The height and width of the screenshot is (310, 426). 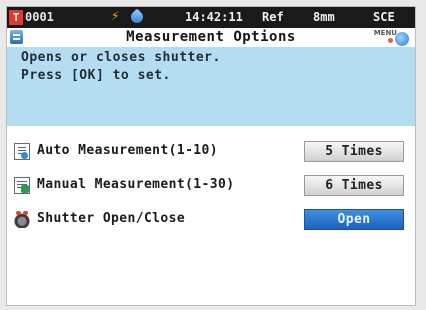 What do you see at coordinates (384, 17) in the screenshot?
I see `mode-indicator: SCE` at bounding box center [384, 17].